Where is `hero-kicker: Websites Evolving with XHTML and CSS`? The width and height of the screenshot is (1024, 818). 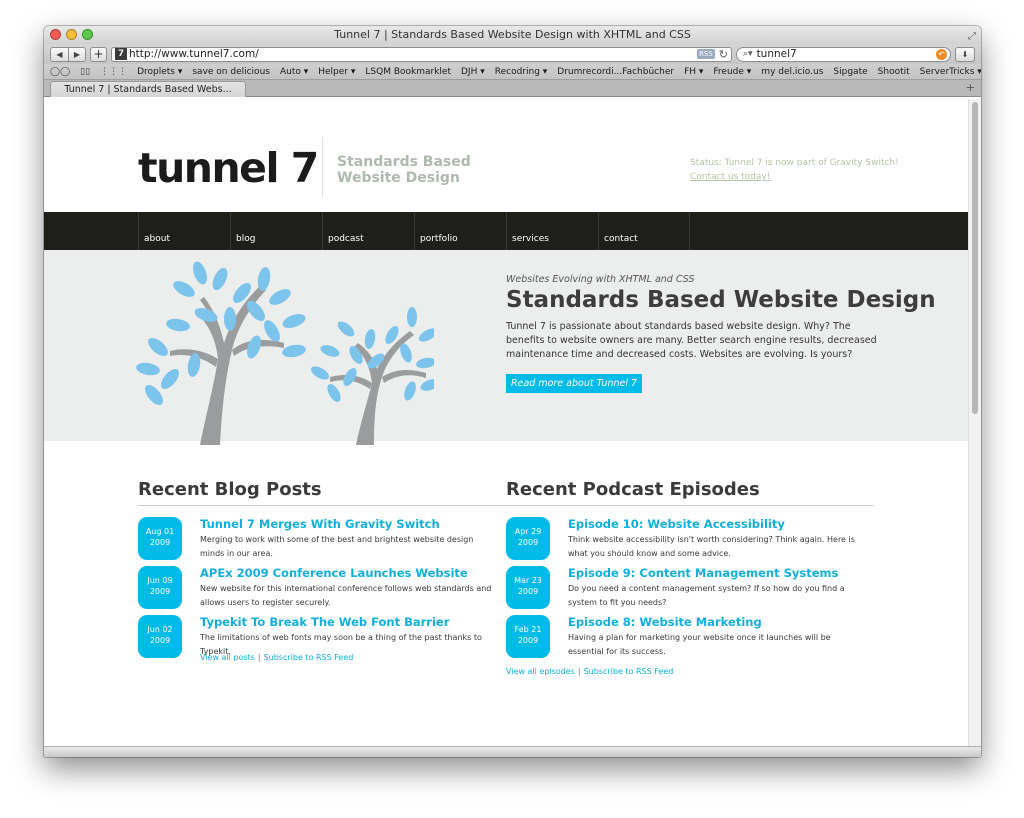
hero-kicker: Websites Evolving with XHTML and CSS is located at coordinates (600, 279).